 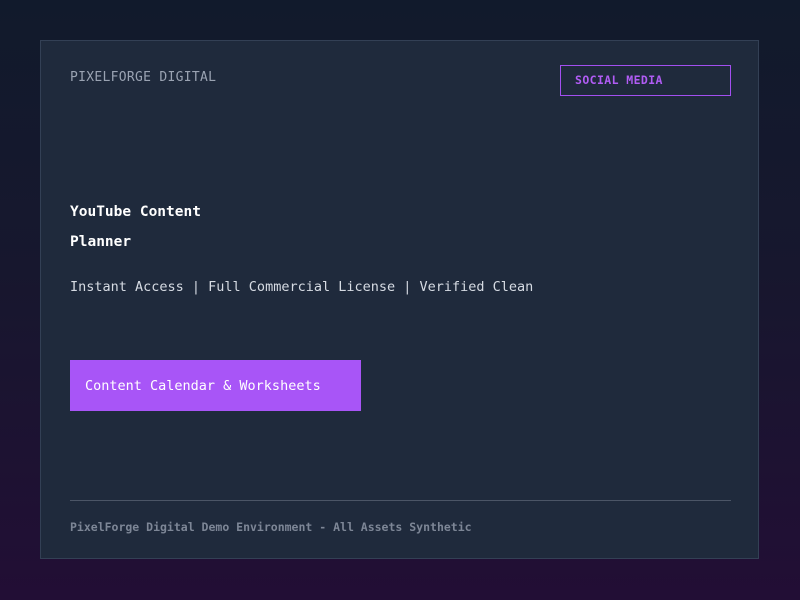 What do you see at coordinates (645, 80) in the screenshot?
I see `category-badge: SOCIAL MEDIA` at bounding box center [645, 80].